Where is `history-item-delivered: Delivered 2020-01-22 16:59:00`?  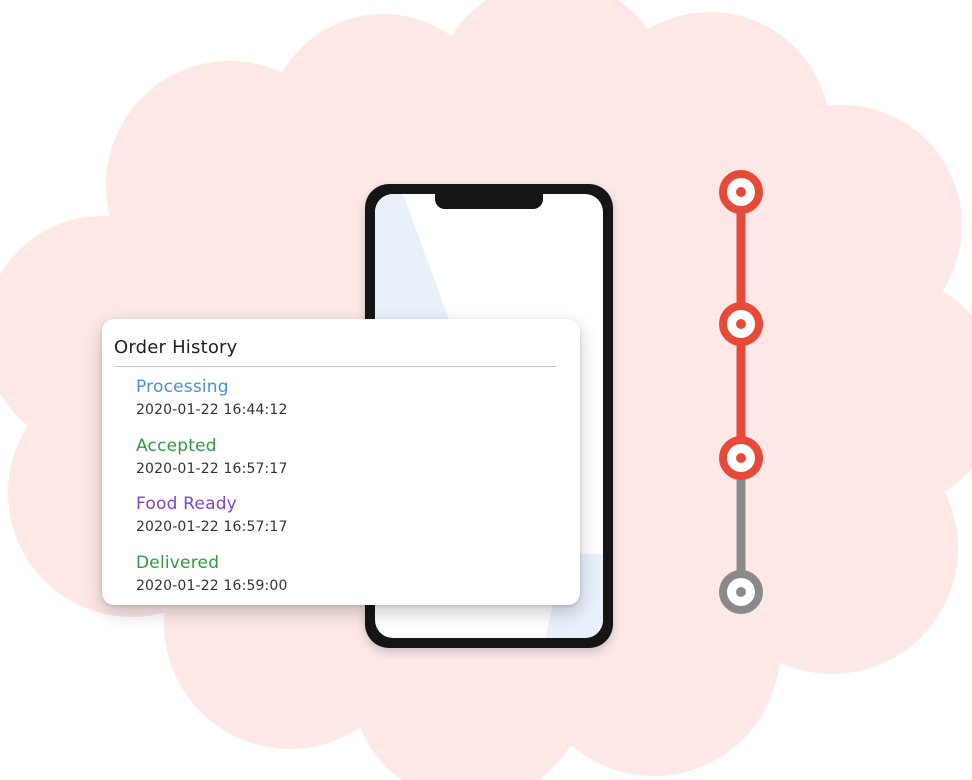 history-item-delivered: Delivered 2020-01-22 16:59:00 is located at coordinates (346, 582).